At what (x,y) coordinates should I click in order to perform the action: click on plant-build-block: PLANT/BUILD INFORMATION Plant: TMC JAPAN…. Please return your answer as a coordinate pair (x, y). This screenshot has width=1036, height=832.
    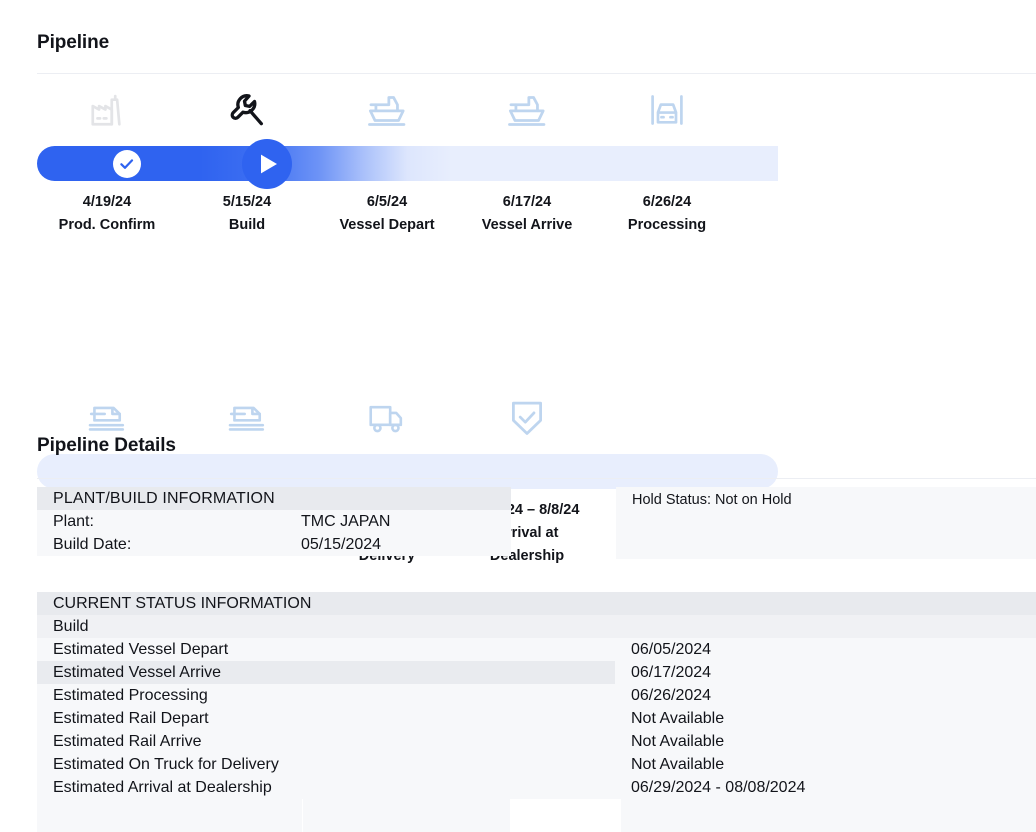
    Looking at the image, I should click on (536, 523).